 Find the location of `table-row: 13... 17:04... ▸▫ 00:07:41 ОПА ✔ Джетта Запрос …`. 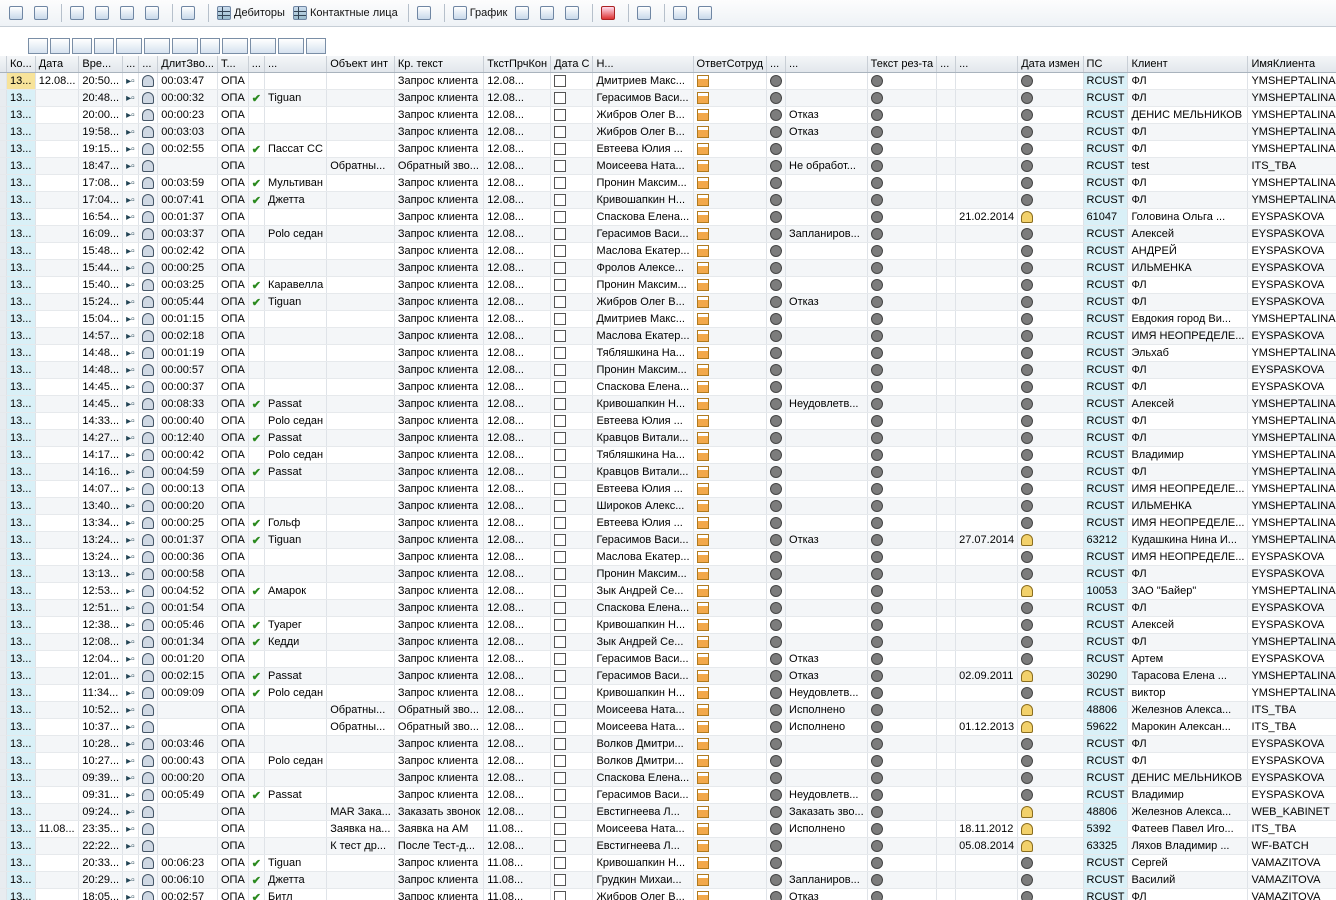

table-row: 13... 17:04... ▸▫ 00:07:41 ОПА ✔ Джетта Запрос … is located at coordinates (668, 200).